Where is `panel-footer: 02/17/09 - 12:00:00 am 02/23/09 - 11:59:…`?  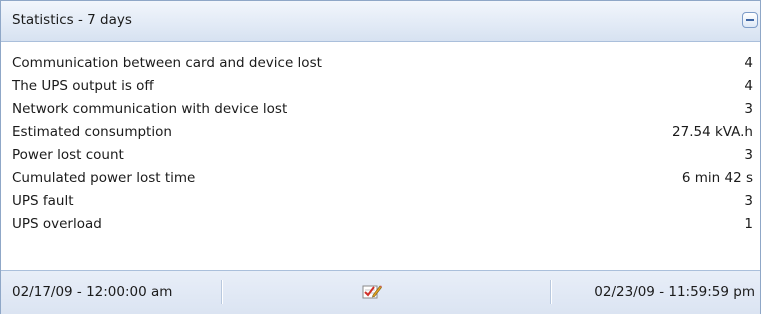
panel-footer: 02/17/09 - 12:00:00 am 02/23/09 - 11:59:… is located at coordinates (380, 292).